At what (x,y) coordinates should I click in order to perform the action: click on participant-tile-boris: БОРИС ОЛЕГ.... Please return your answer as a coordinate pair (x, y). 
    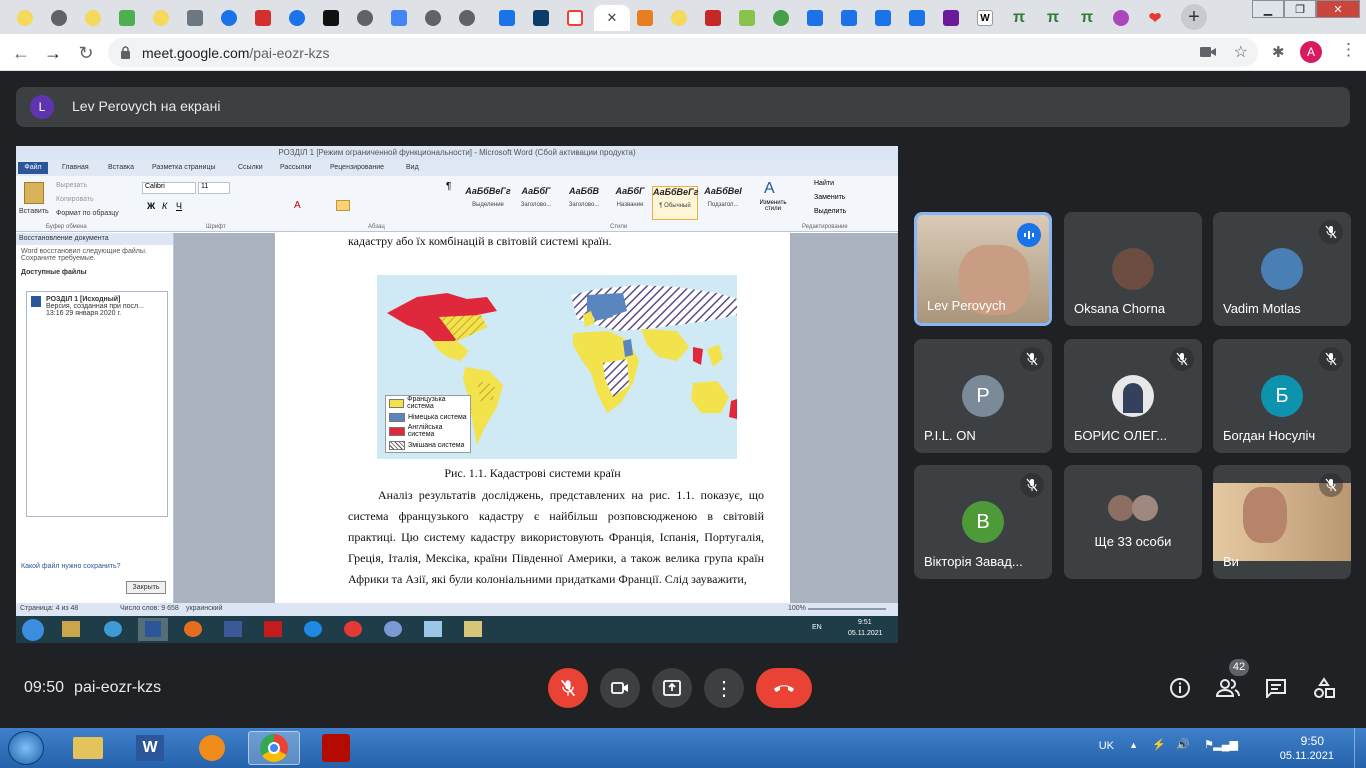
    Looking at the image, I should click on (1133, 396).